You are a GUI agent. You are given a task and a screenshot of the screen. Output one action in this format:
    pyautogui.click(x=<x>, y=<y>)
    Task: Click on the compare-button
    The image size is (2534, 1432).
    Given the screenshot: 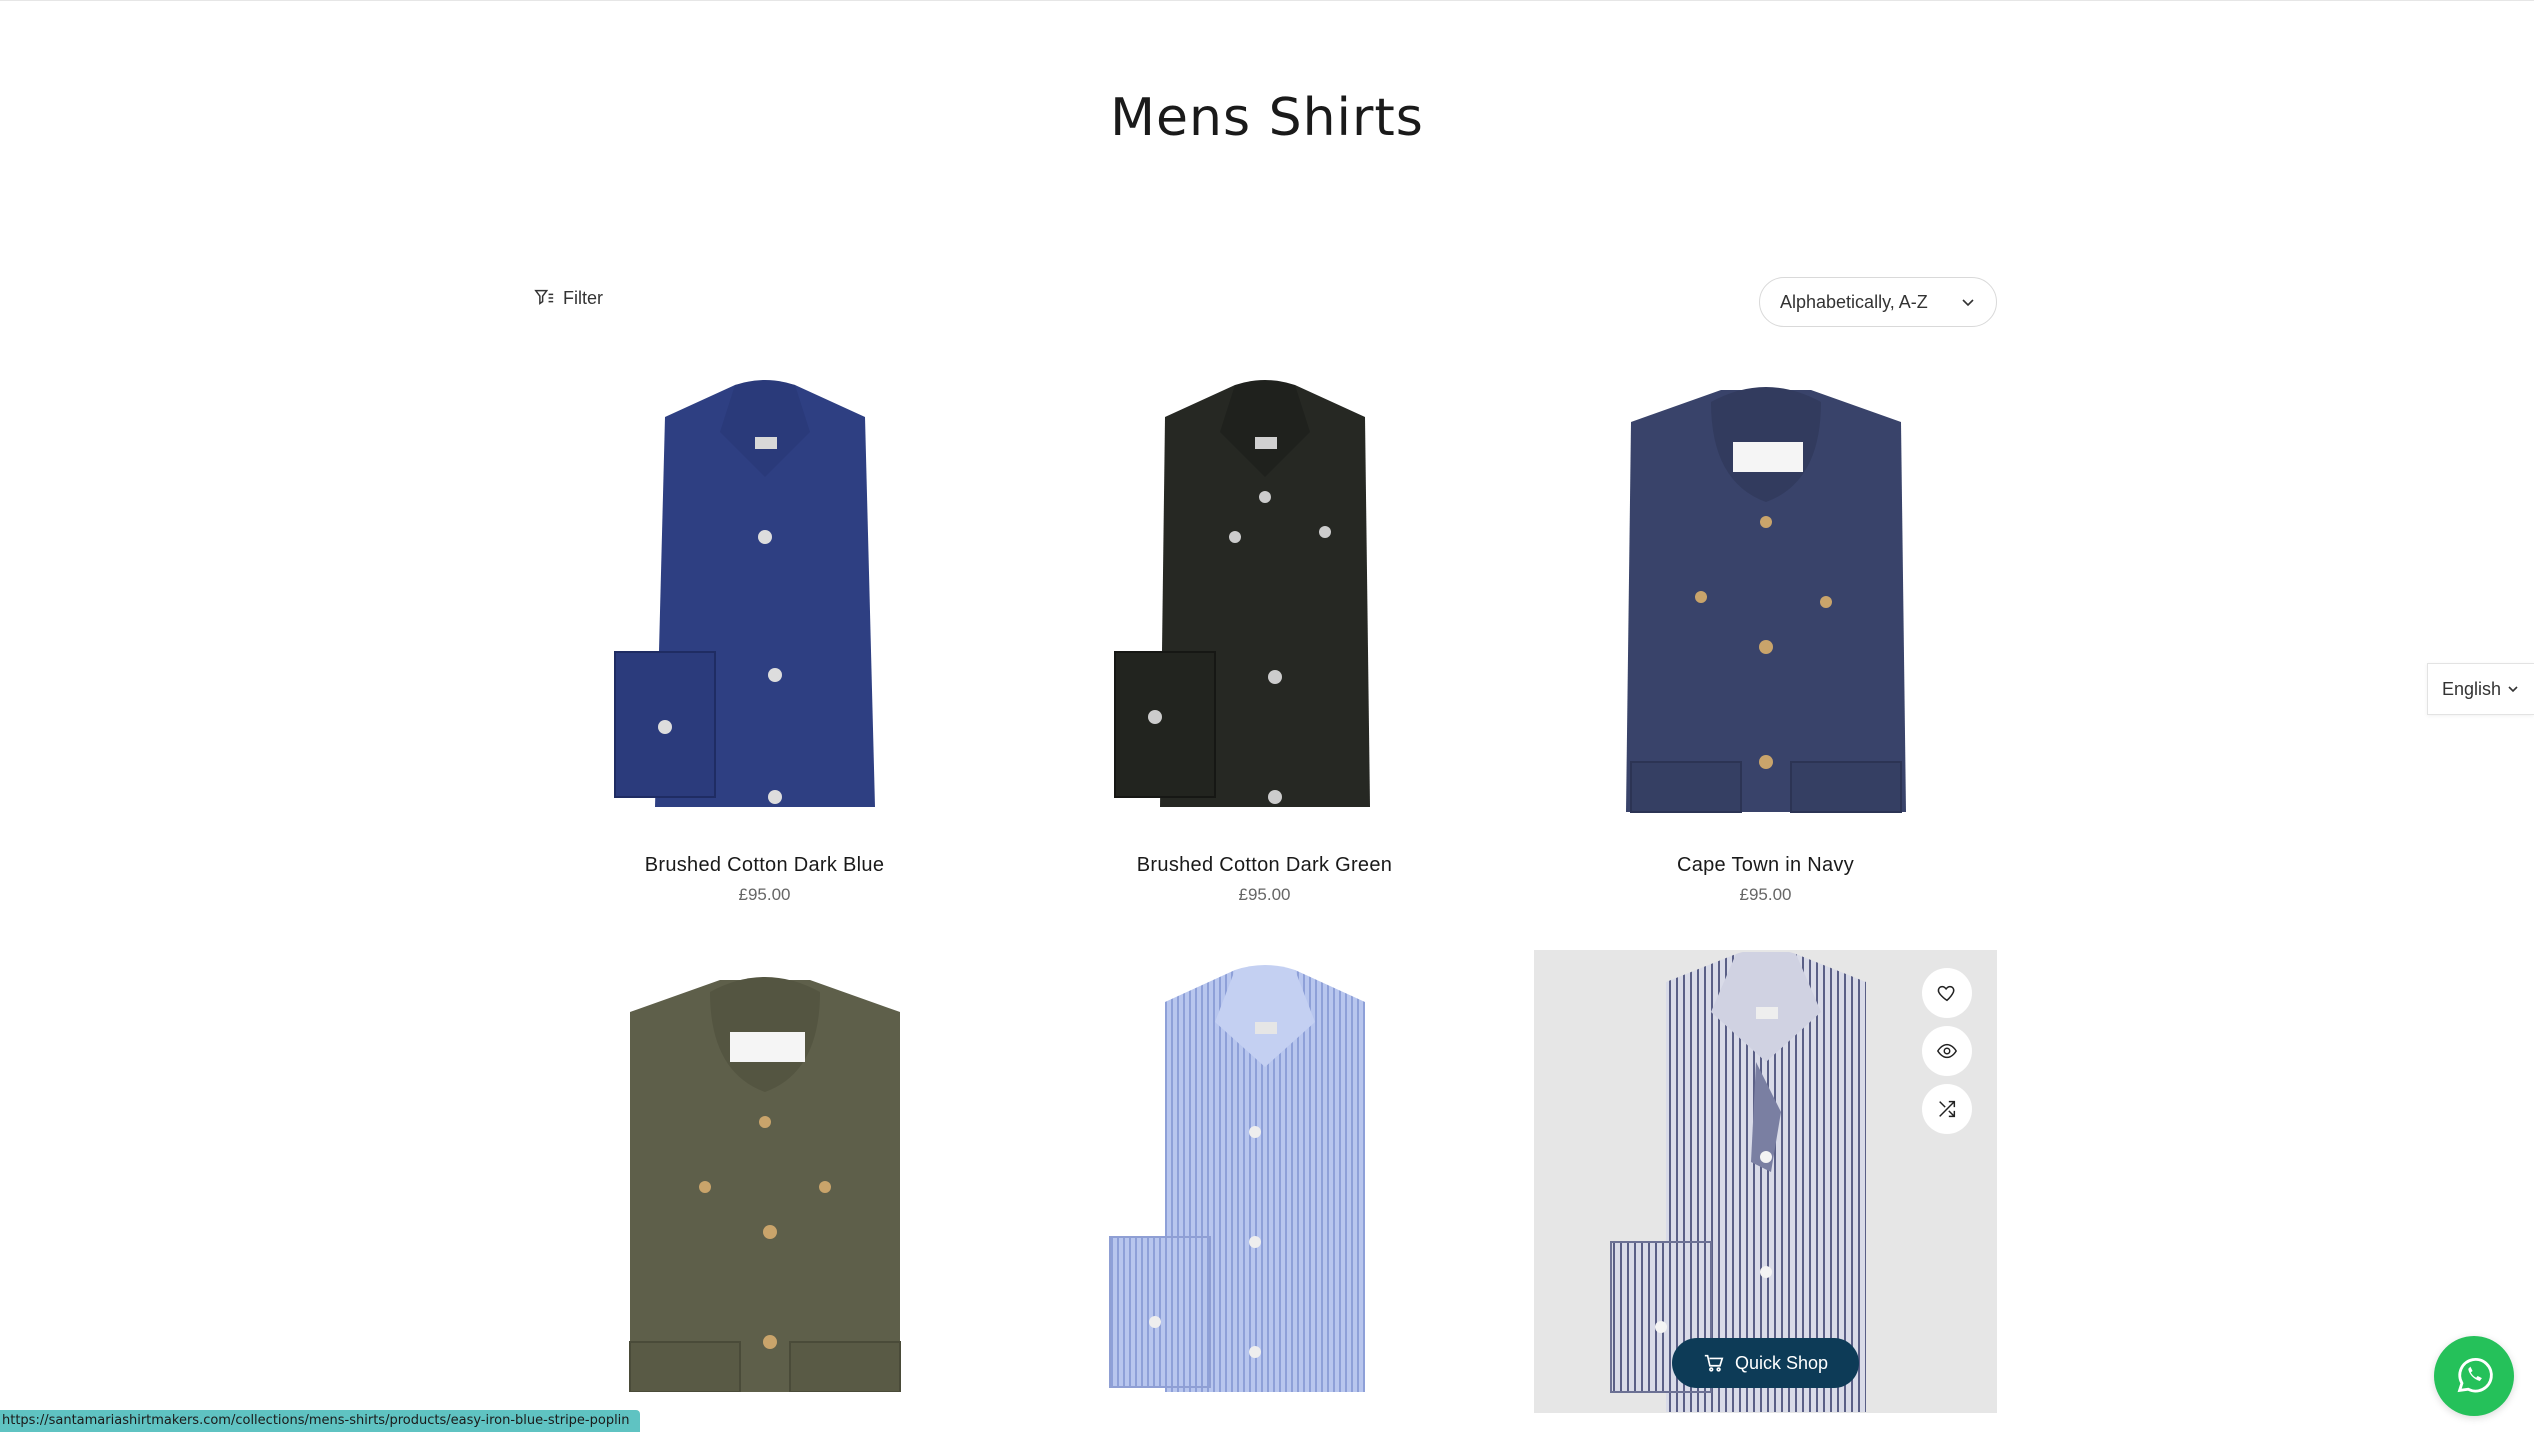 What is the action you would take?
    pyautogui.click(x=1947, y=1109)
    